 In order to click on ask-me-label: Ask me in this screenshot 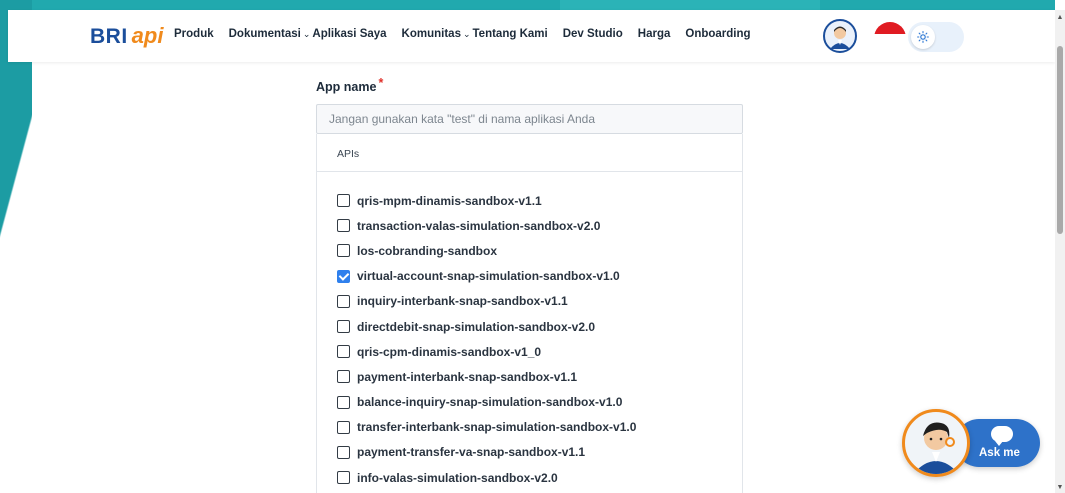, I will do `click(999, 453)`.